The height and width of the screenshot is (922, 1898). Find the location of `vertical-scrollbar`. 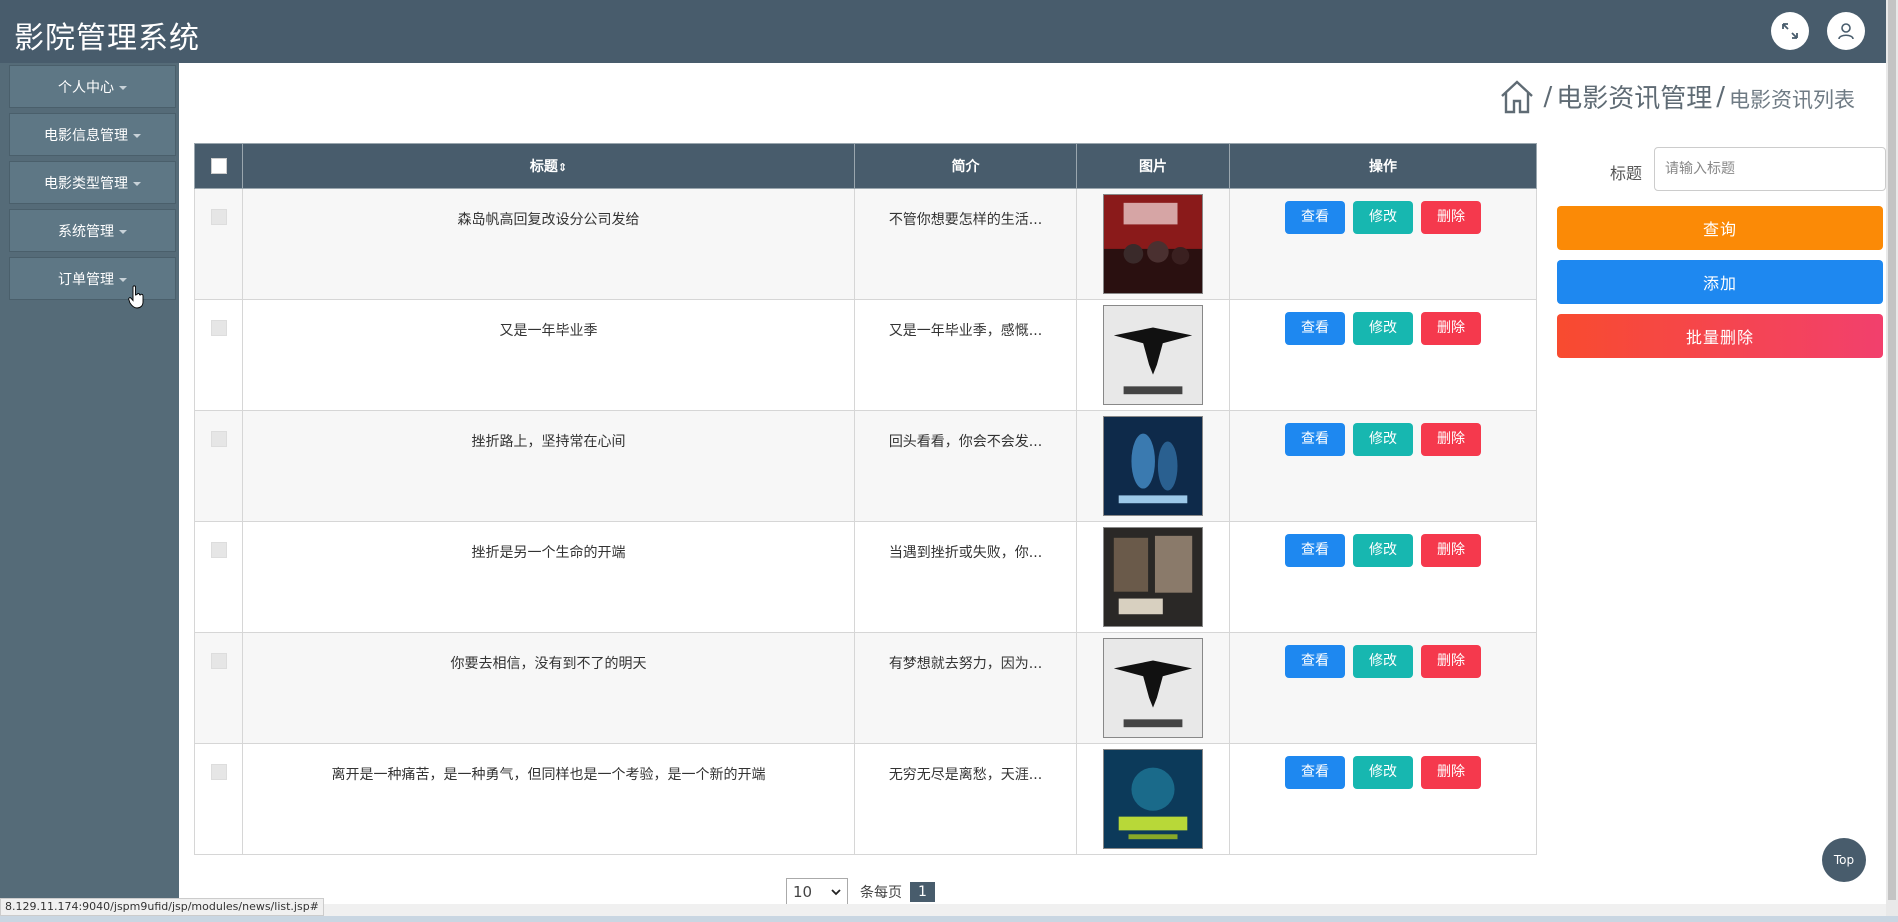

vertical-scrollbar is located at coordinates (1892, 461).